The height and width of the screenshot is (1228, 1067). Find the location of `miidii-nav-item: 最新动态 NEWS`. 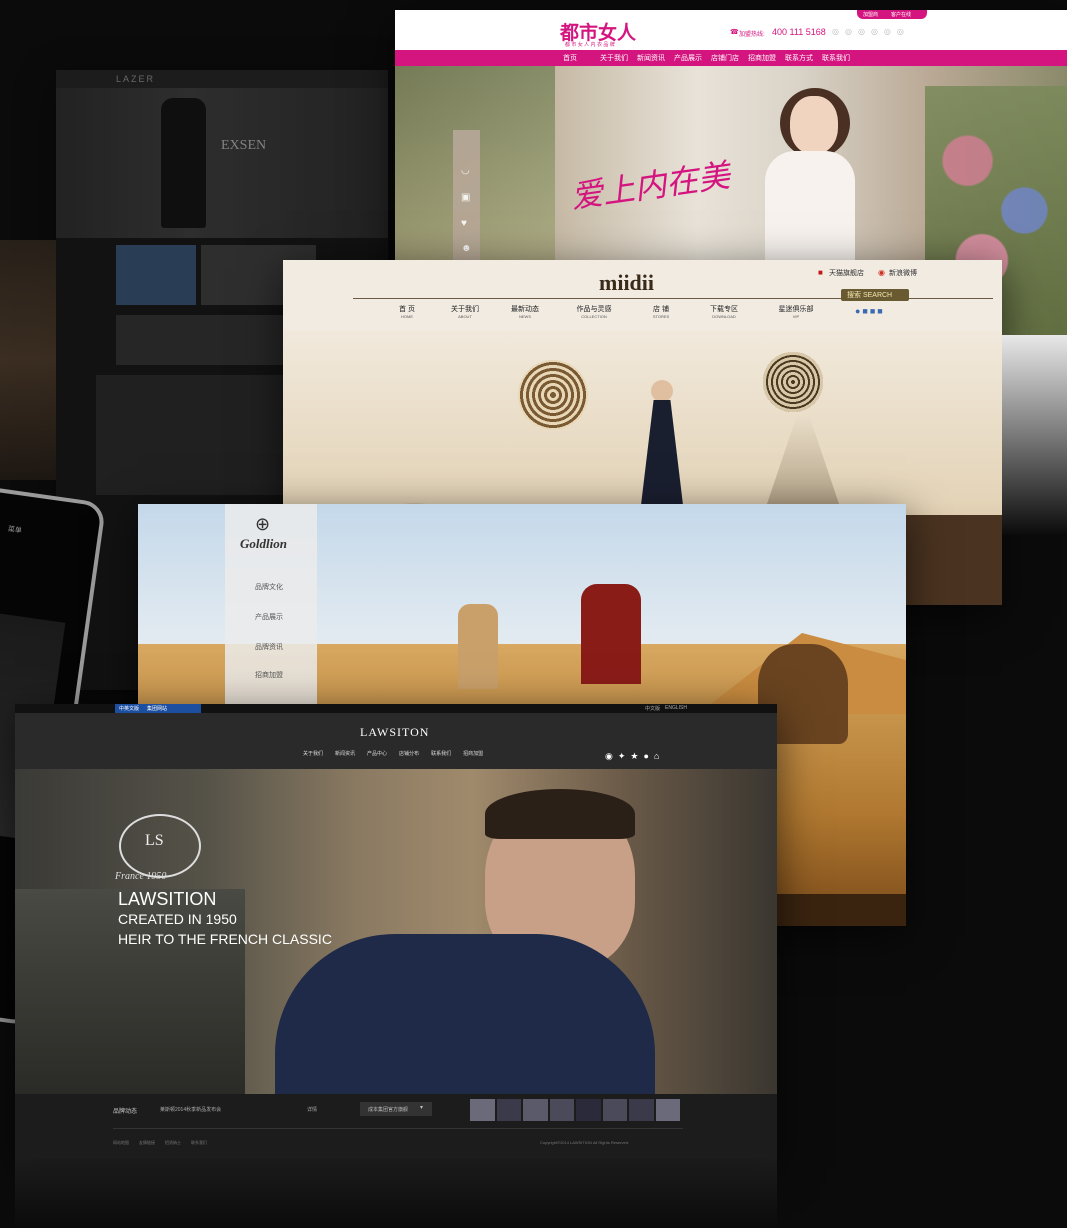

miidii-nav-item: 最新动态 NEWS is located at coordinates (525, 311).